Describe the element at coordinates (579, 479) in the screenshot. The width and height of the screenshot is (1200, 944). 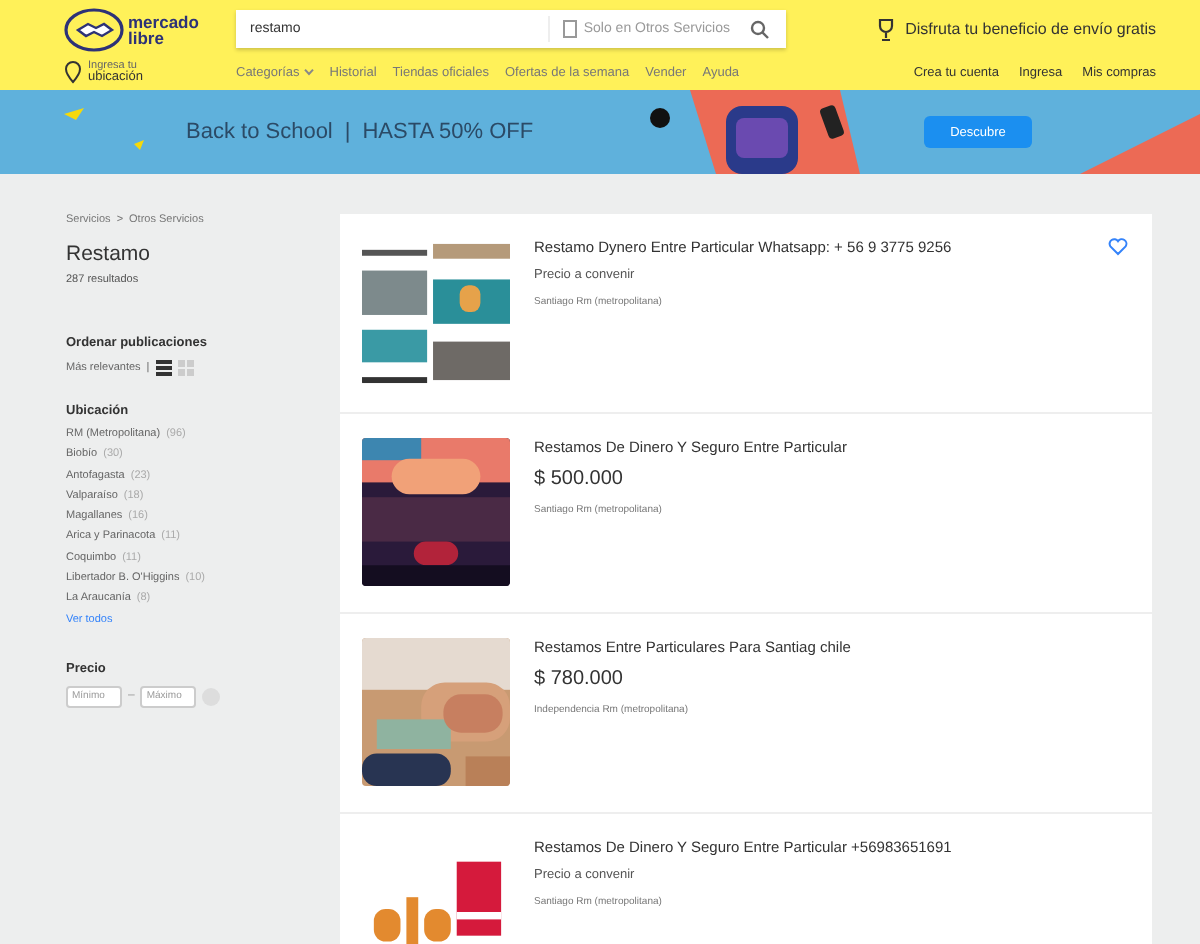
I see `listing-price: $ 500.000` at that location.